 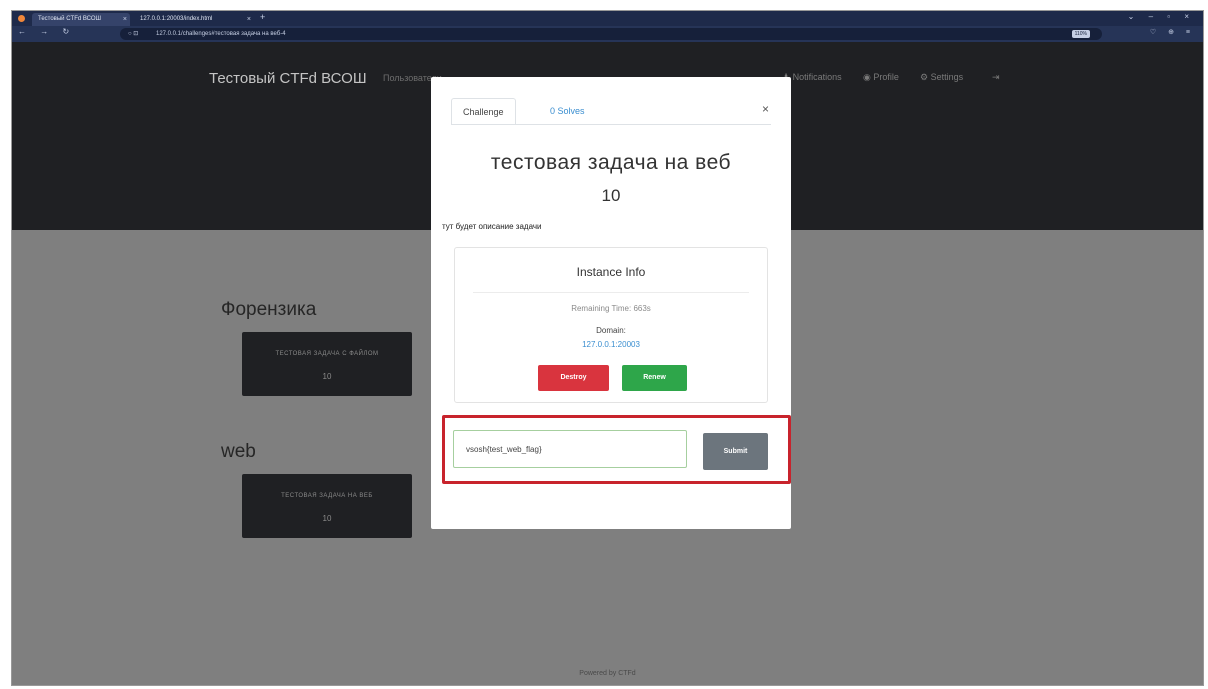 What do you see at coordinates (611, 162) in the screenshot?
I see `challenge-title: тестовая задача на веб` at bounding box center [611, 162].